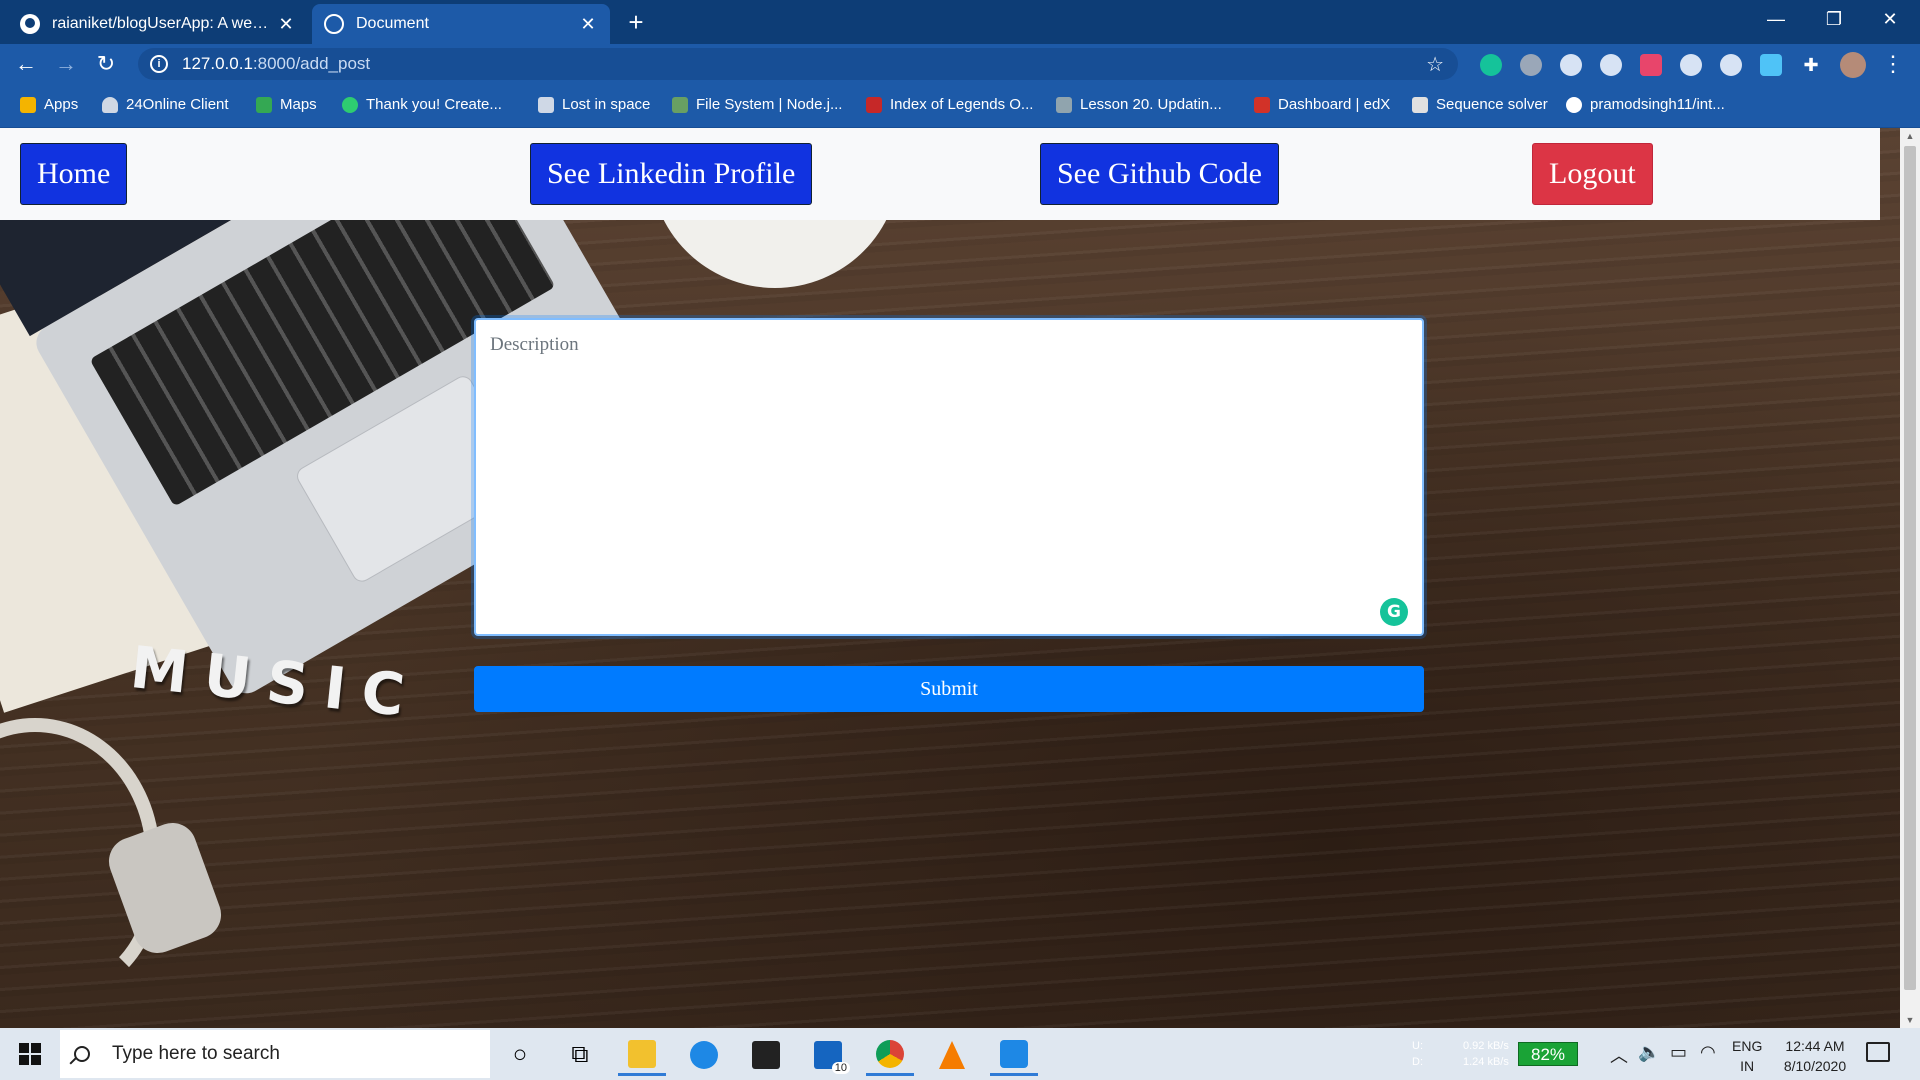 The width and height of the screenshot is (1920, 1080). I want to click on show-hidden-icons-chevron-icon: ︿, so click(1619, 1055).